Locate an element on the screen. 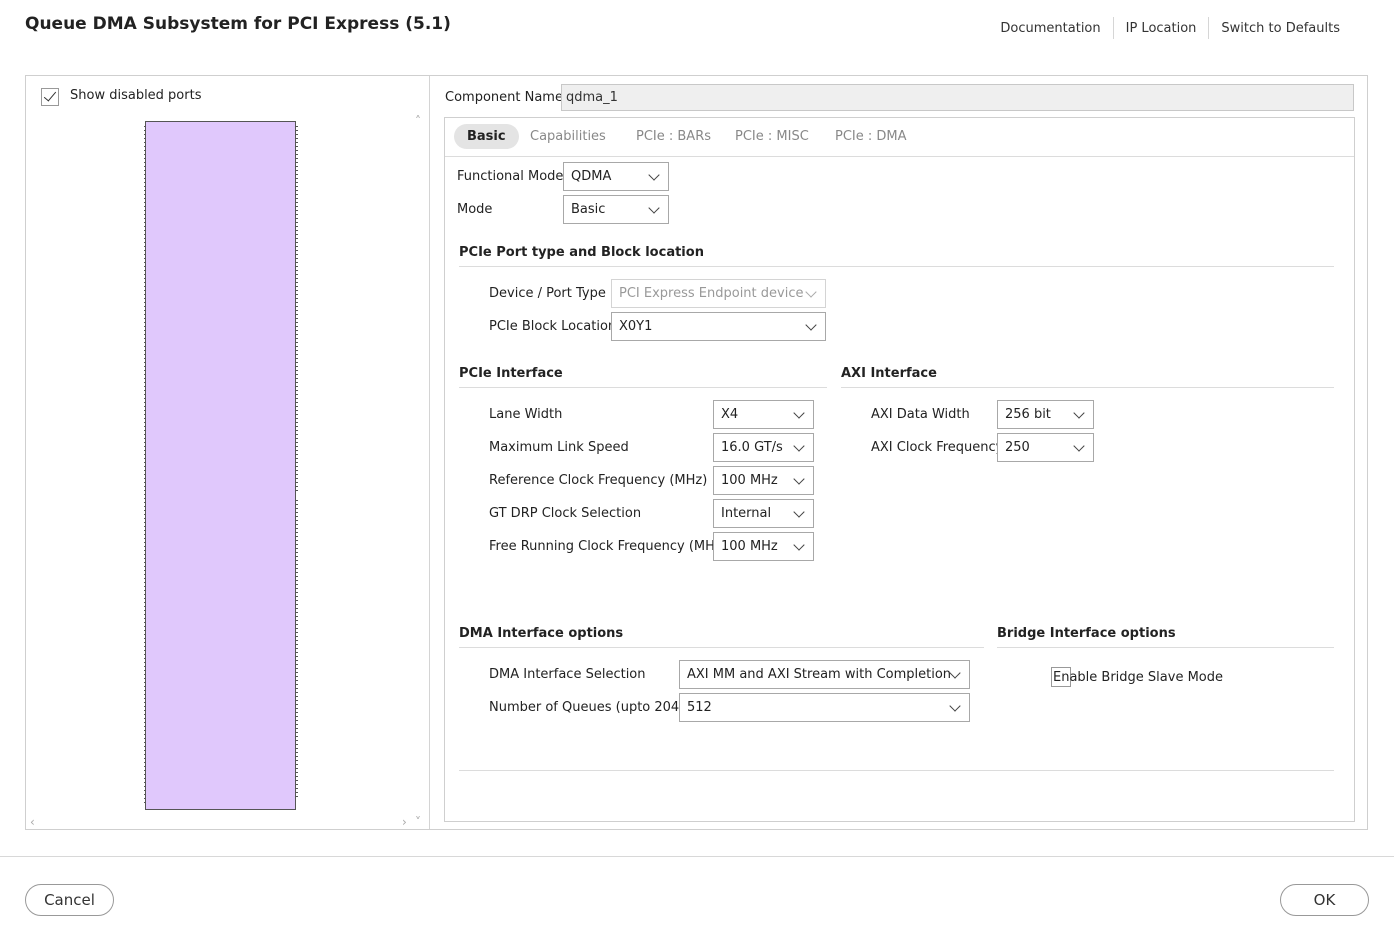  dma-selection-select: AXI MM and AXI Stream with Completion is located at coordinates (824, 674).